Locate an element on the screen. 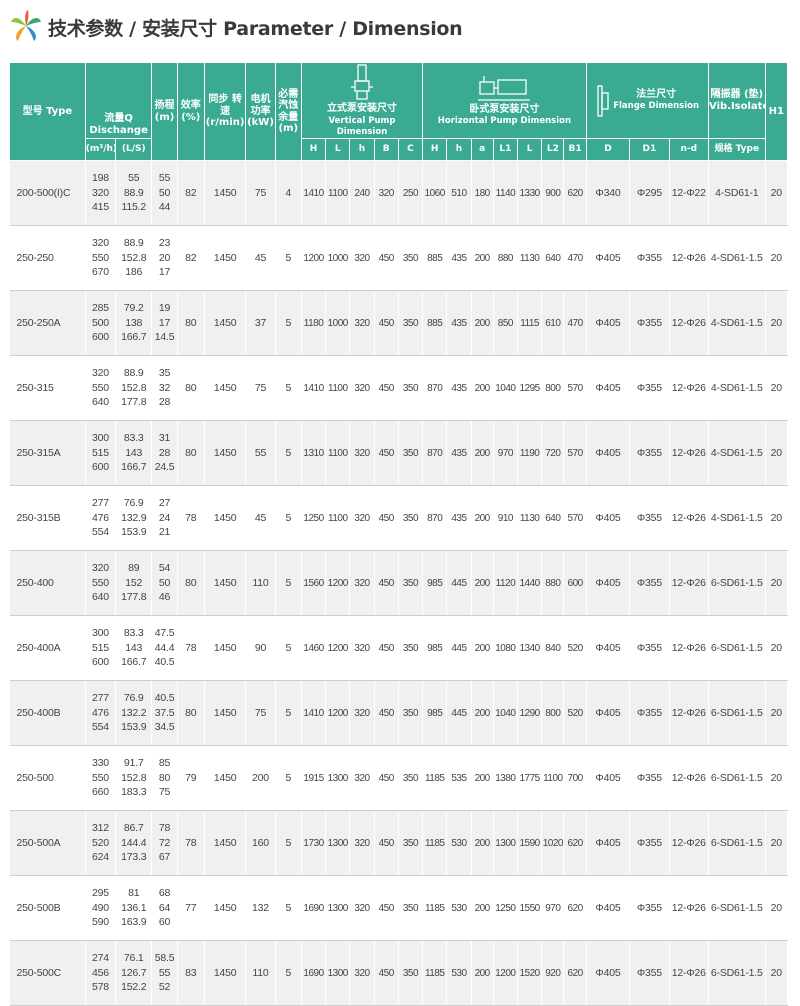 This screenshot has width=800, height=1006. head-cell: 35 32 28 is located at coordinates (164, 388).